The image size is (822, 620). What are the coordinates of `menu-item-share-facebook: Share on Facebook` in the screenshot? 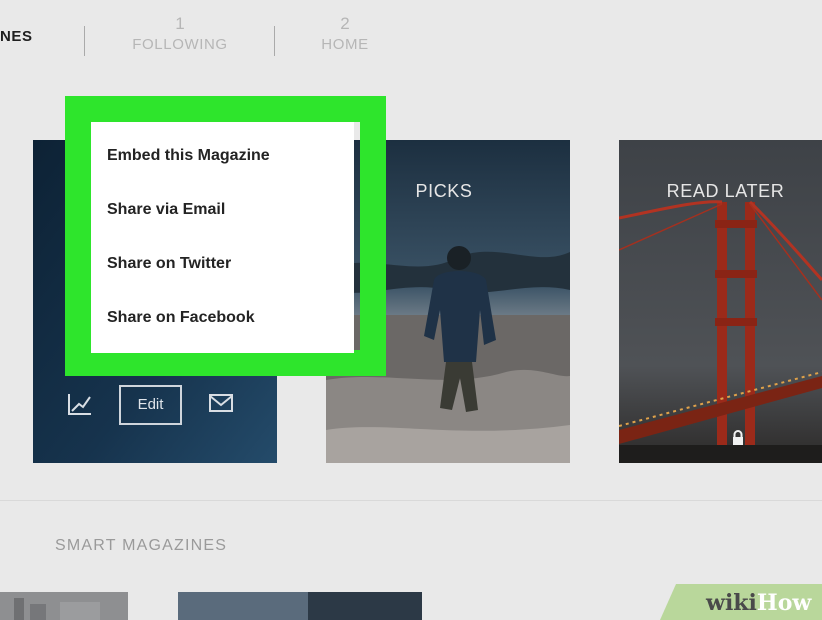 It's located at (181, 318).